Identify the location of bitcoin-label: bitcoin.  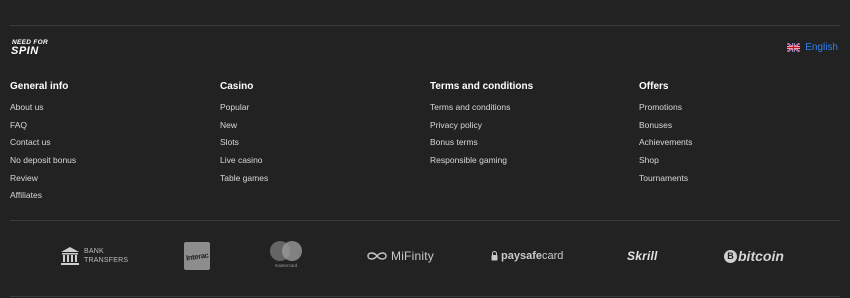
(761, 256).